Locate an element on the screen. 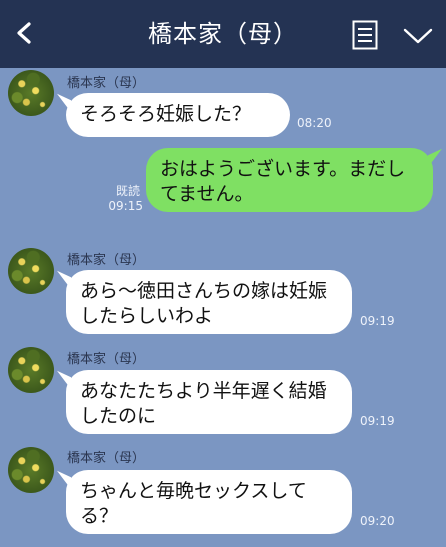 The height and width of the screenshot is (547, 446). message-time: 08:20 is located at coordinates (314, 123).